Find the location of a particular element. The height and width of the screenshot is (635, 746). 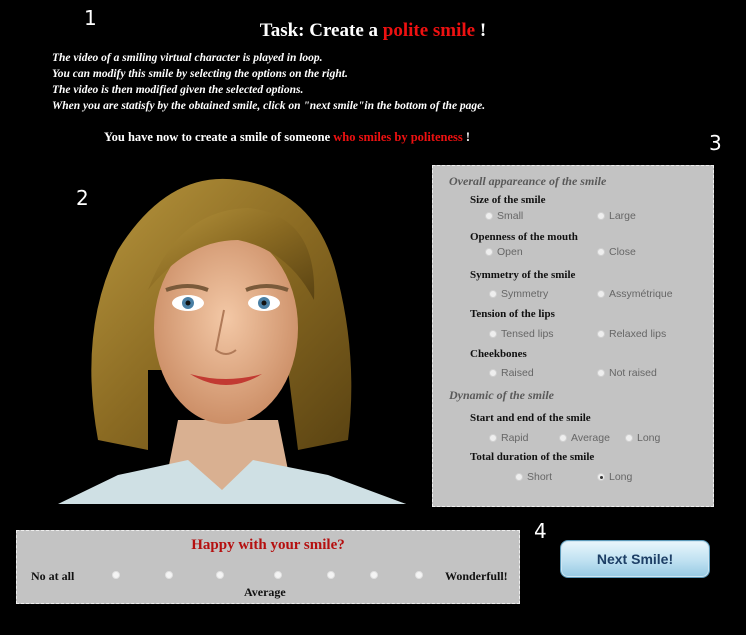

option-rapid: Rapid is located at coordinates (508, 438).